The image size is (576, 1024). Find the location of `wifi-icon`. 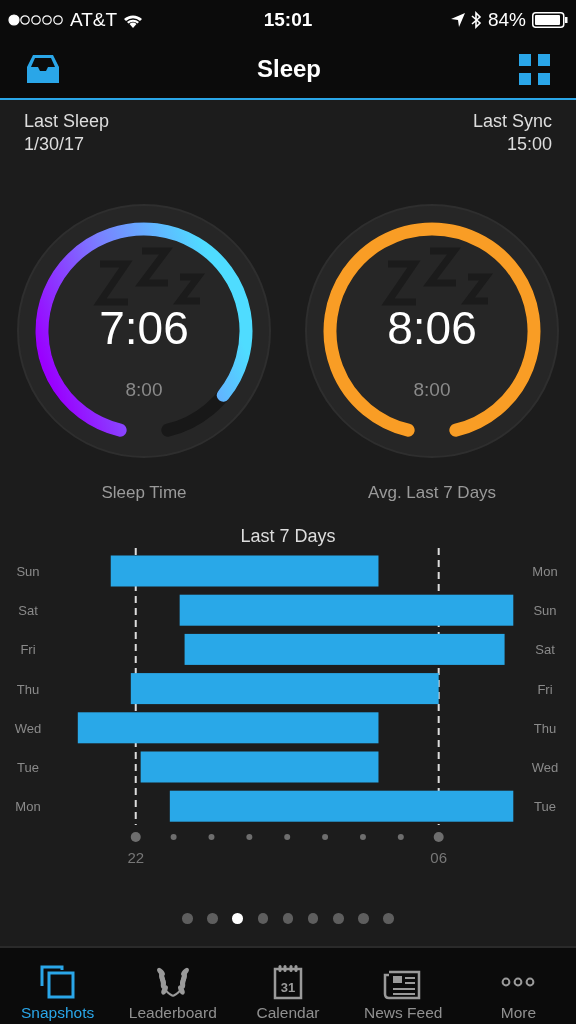

wifi-icon is located at coordinates (133, 20).